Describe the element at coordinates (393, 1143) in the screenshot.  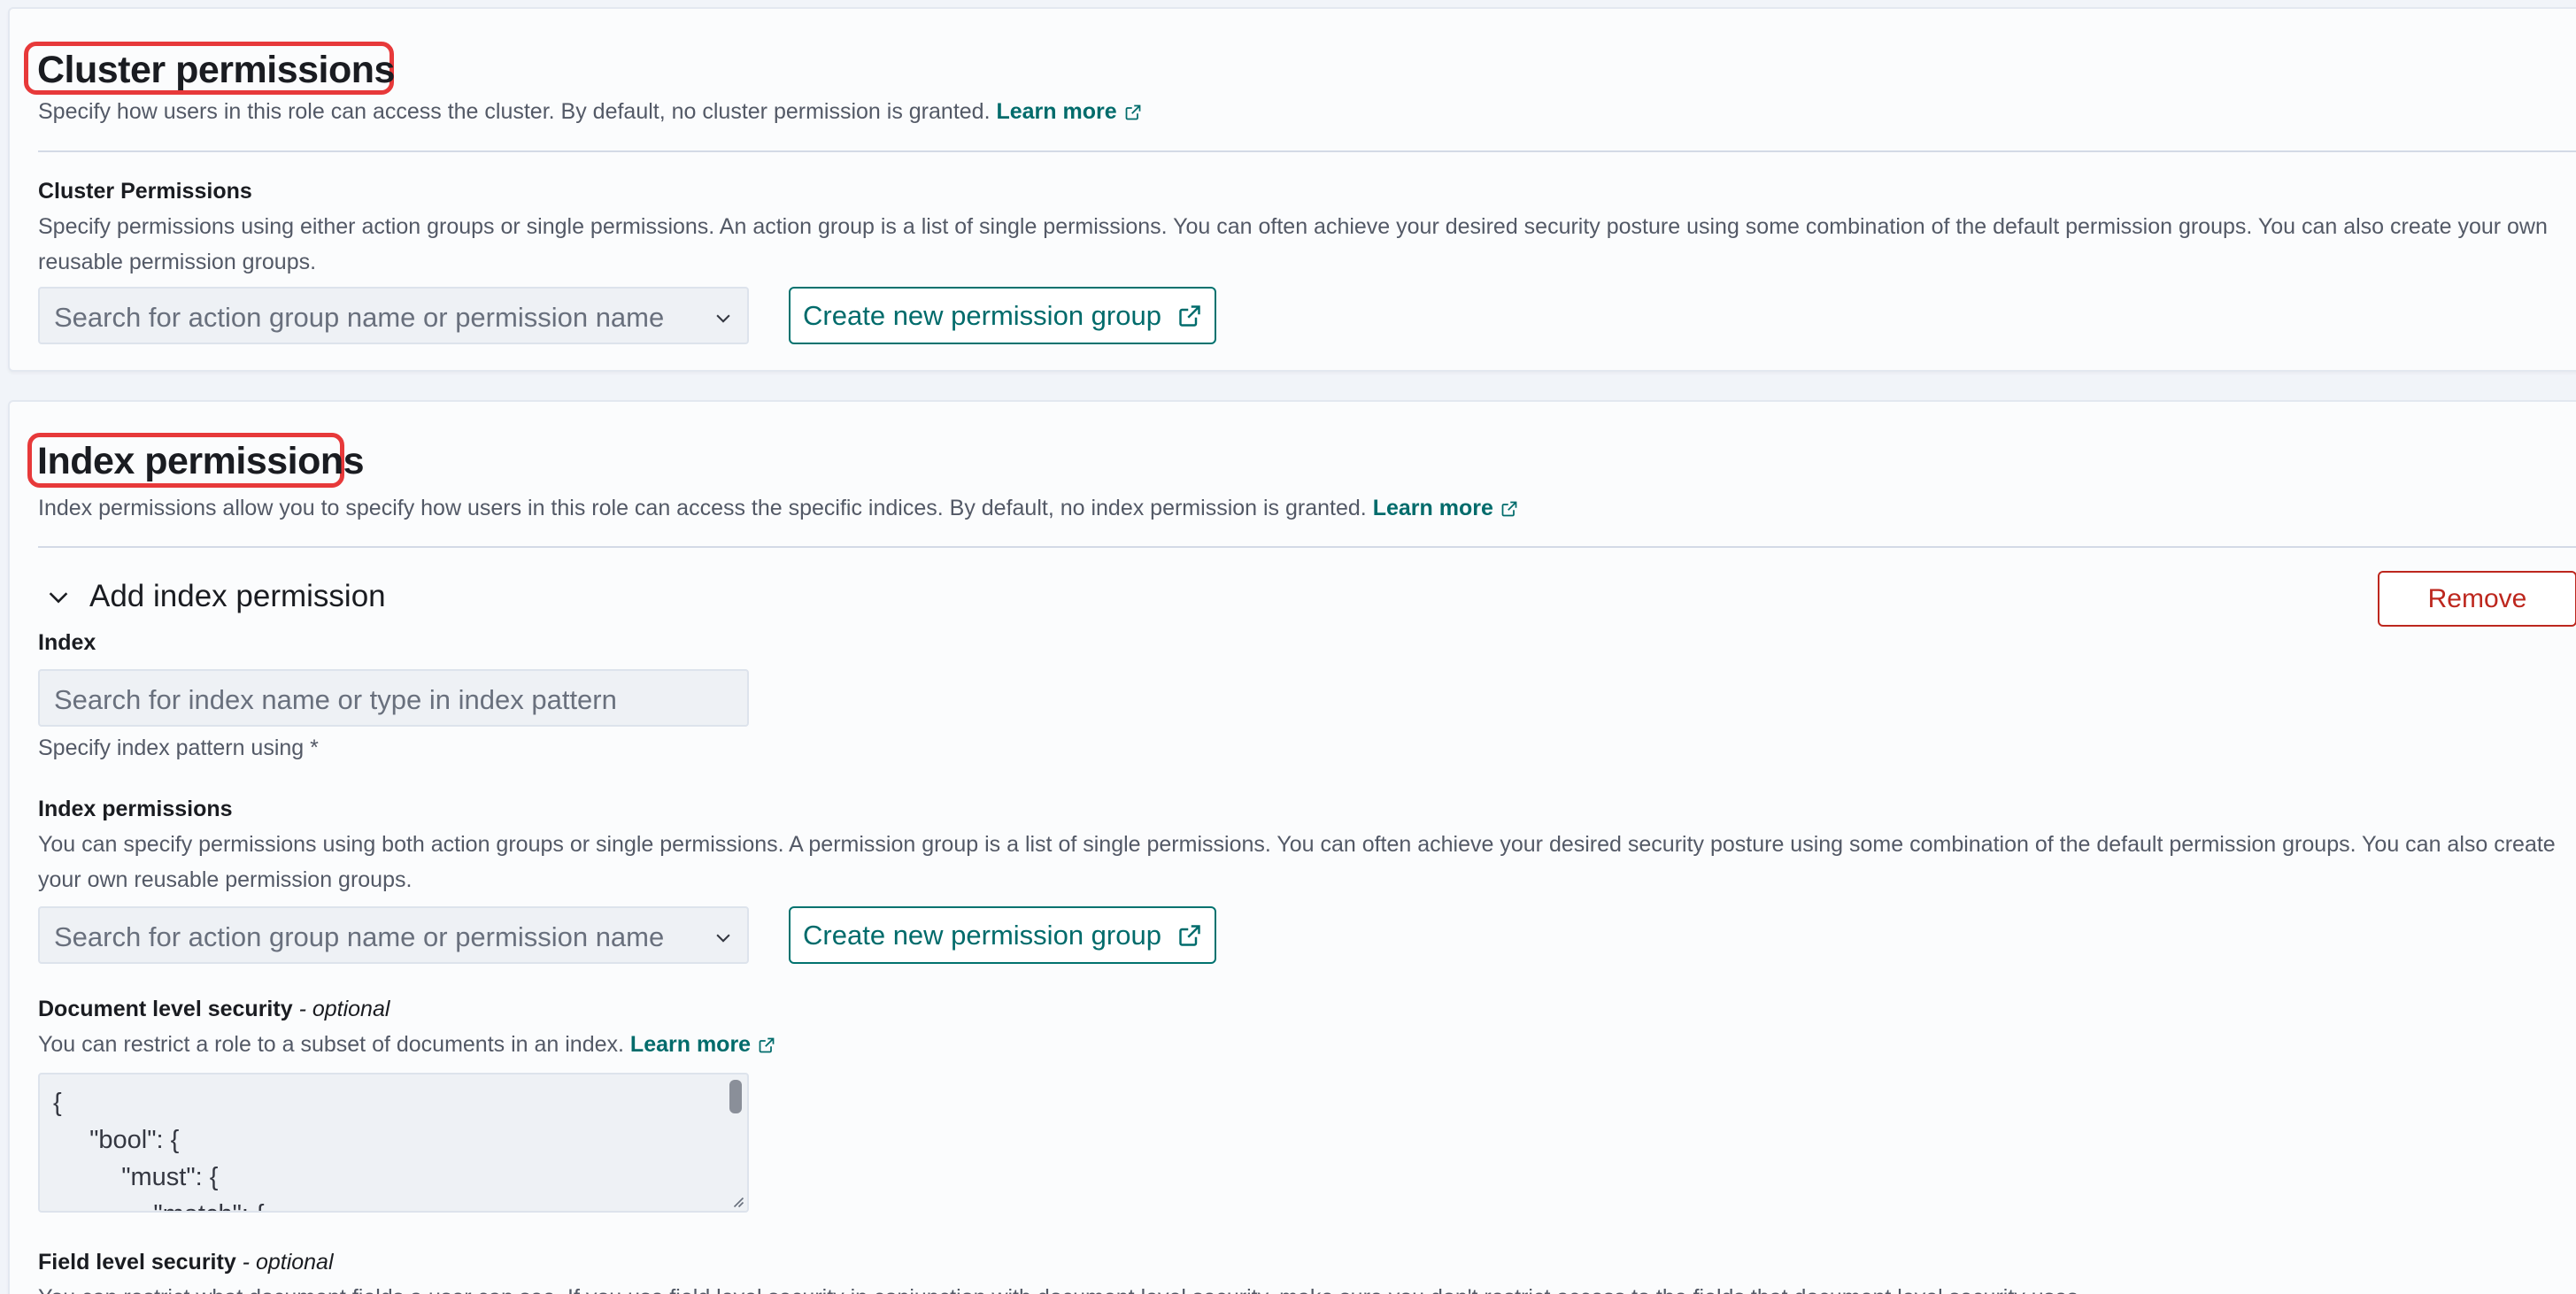
I see `dls-query-editor: { "bool": { "must": { "match": {` at that location.